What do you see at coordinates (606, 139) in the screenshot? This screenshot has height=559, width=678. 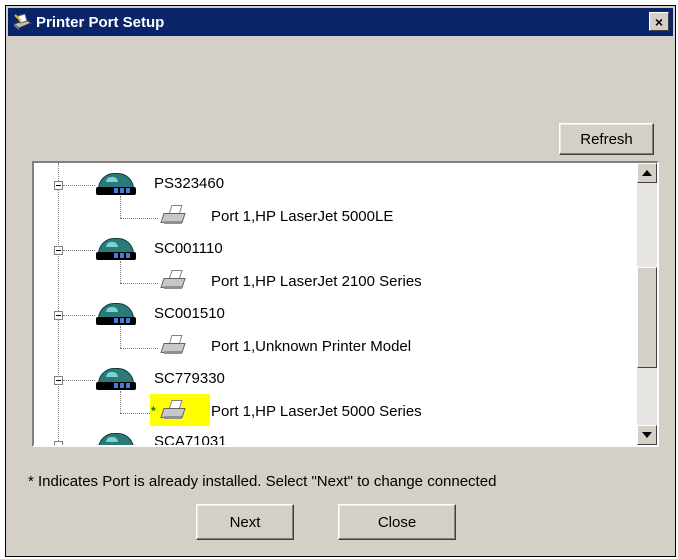 I see `refresh-button: Refresh` at bounding box center [606, 139].